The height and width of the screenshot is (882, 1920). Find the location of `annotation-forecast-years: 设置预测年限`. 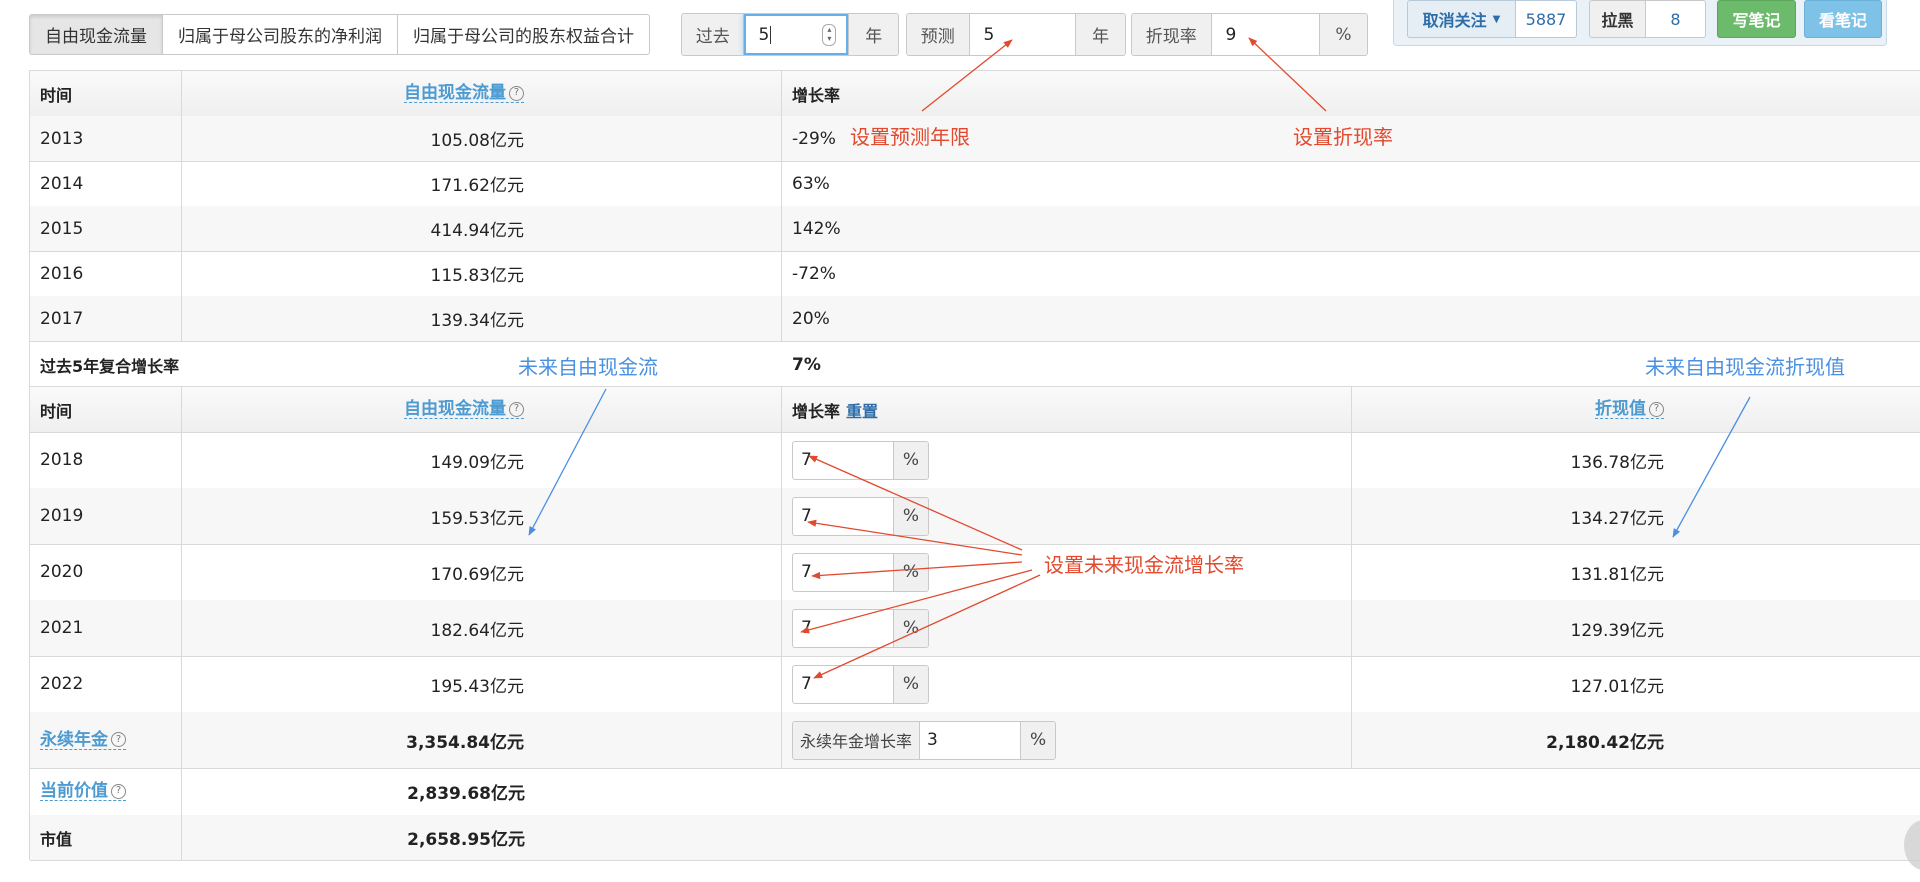

annotation-forecast-years: 设置预测年限 is located at coordinates (910, 137).